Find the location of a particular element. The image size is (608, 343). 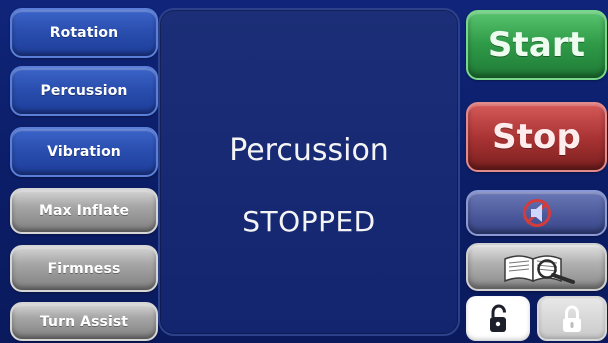

turn-assist-button: Turn Assist is located at coordinates (84, 321).